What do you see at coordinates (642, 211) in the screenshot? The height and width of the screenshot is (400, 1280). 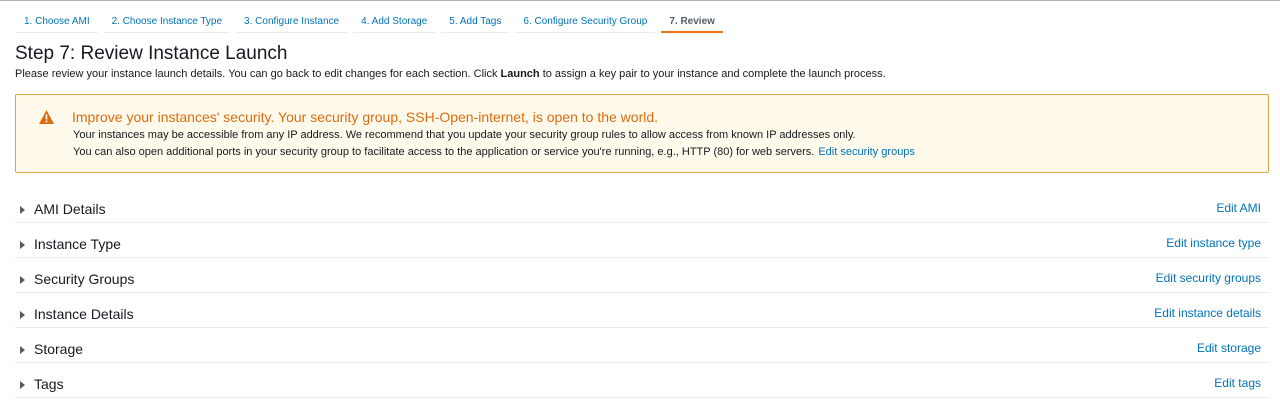 I see `section-ami-details: AMI Details Edit AMI` at bounding box center [642, 211].